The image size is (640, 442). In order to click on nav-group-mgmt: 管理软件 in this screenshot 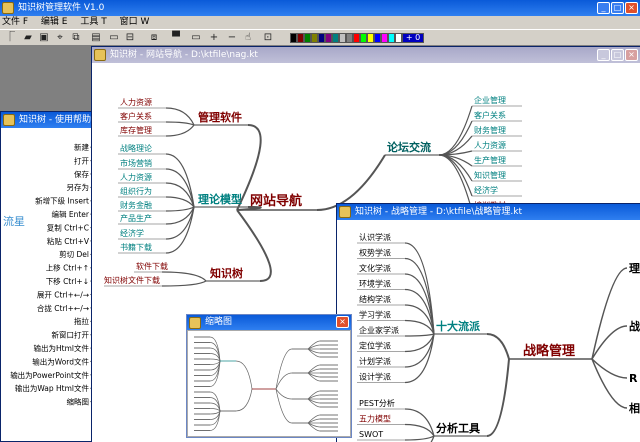, I will do `click(220, 117)`.